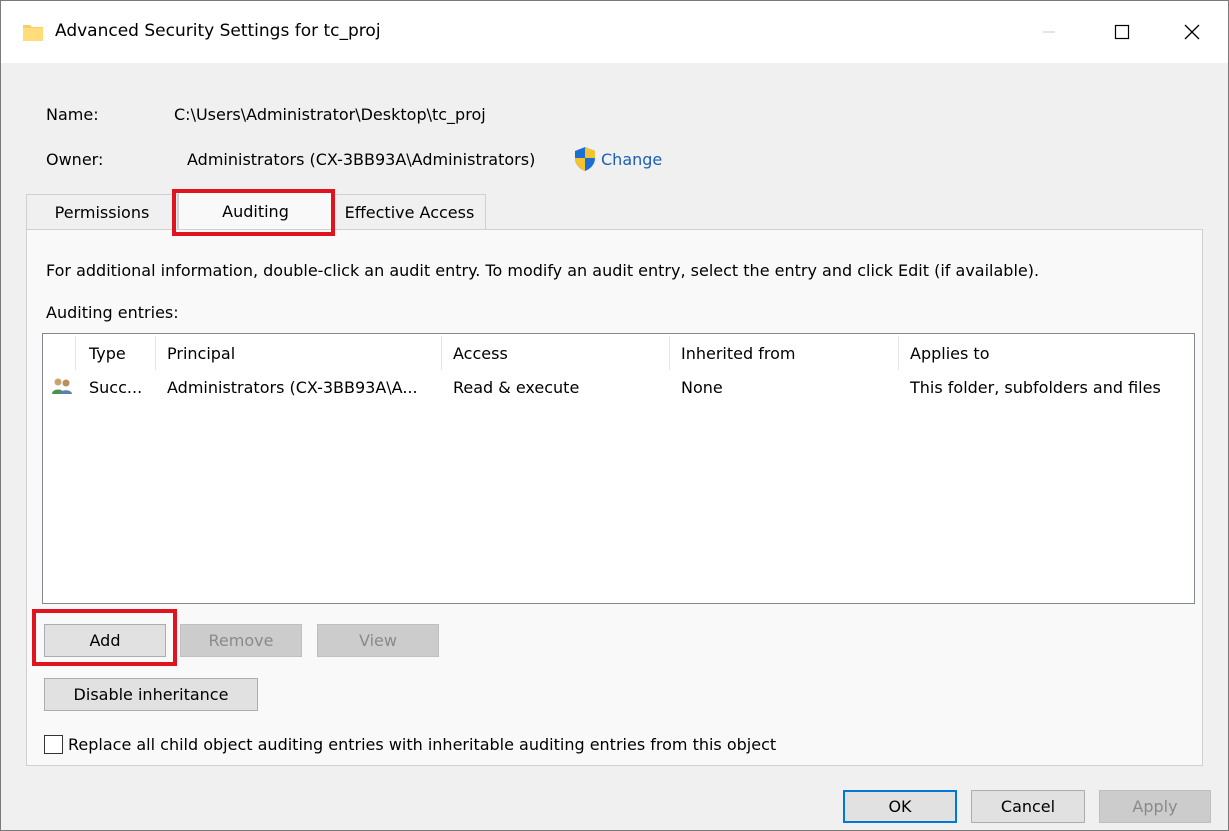 This screenshot has width=1229, height=831. Describe the element at coordinates (585, 159) in the screenshot. I see `uac-shield-icon` at that location.